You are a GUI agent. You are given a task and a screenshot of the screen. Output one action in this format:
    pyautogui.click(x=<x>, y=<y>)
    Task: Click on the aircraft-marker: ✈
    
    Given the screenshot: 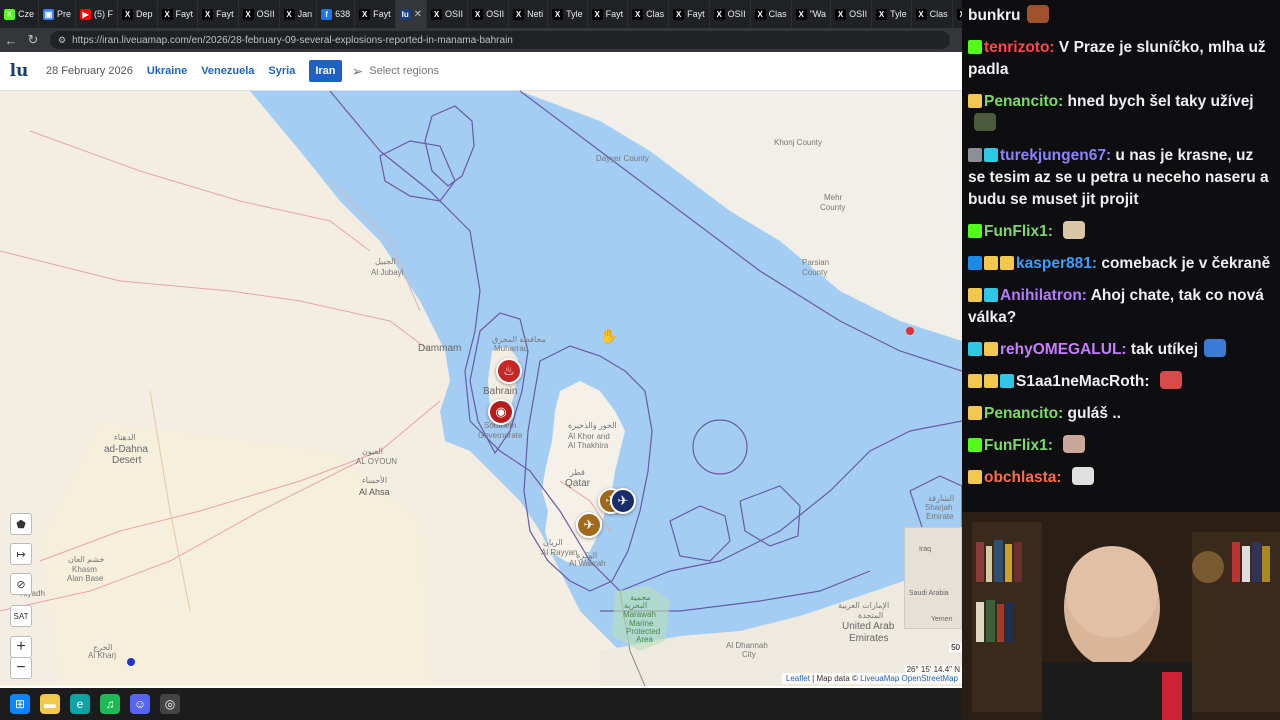 What is the action you would take?
    pyautogui.click(x=623, y=501)
    